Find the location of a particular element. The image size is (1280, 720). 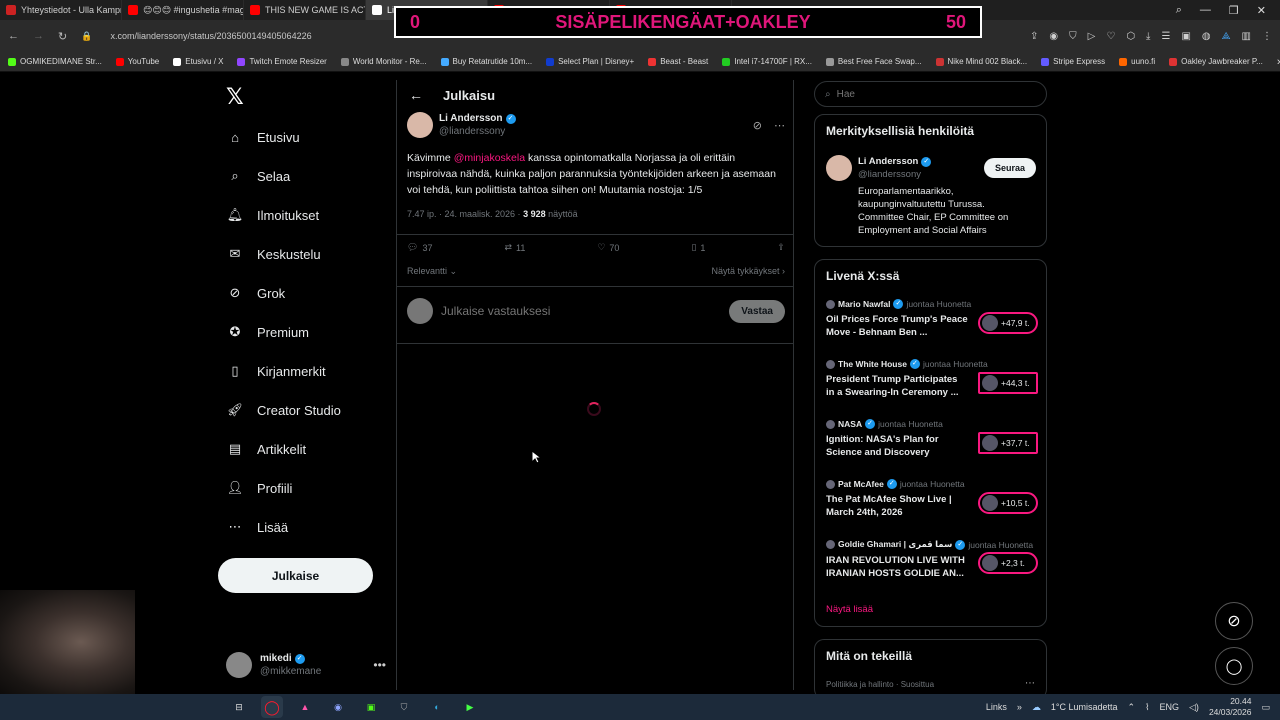

author-name: Li Andersson is located at coordinates (471, 118).